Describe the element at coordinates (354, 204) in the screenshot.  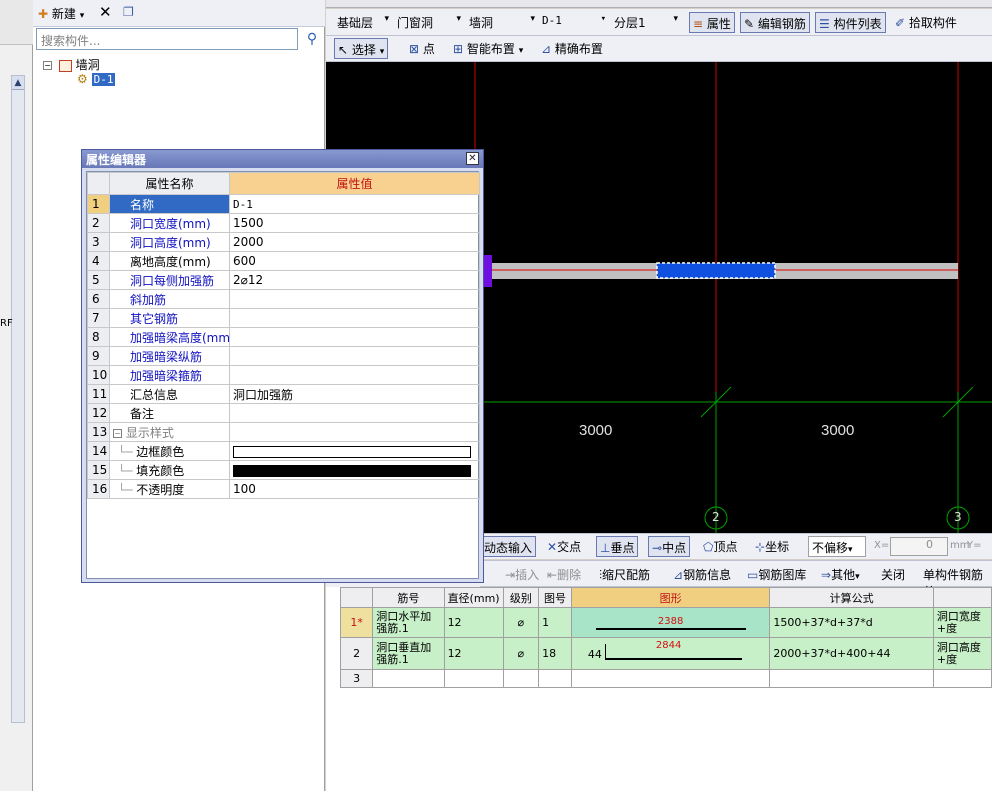
I see `property-value: D-1` at that location.